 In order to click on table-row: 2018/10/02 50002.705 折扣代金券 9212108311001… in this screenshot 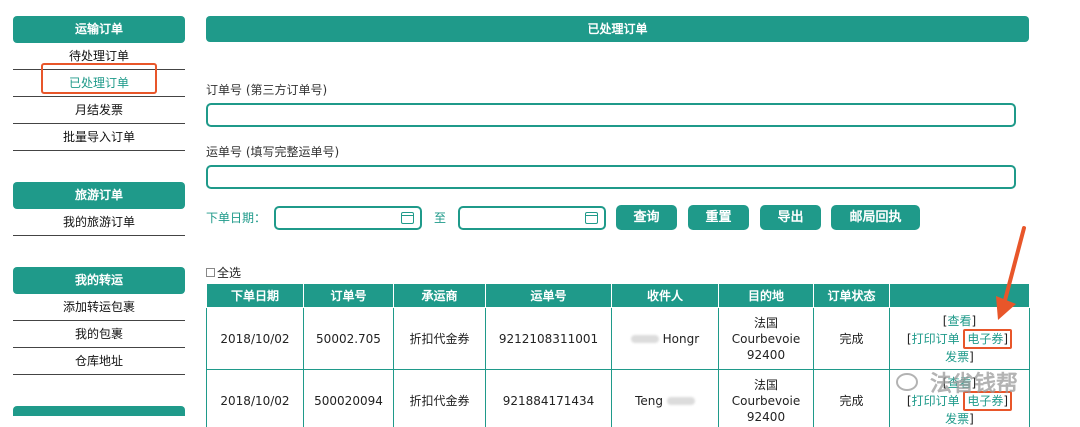, I will do `click(618, 338)`.